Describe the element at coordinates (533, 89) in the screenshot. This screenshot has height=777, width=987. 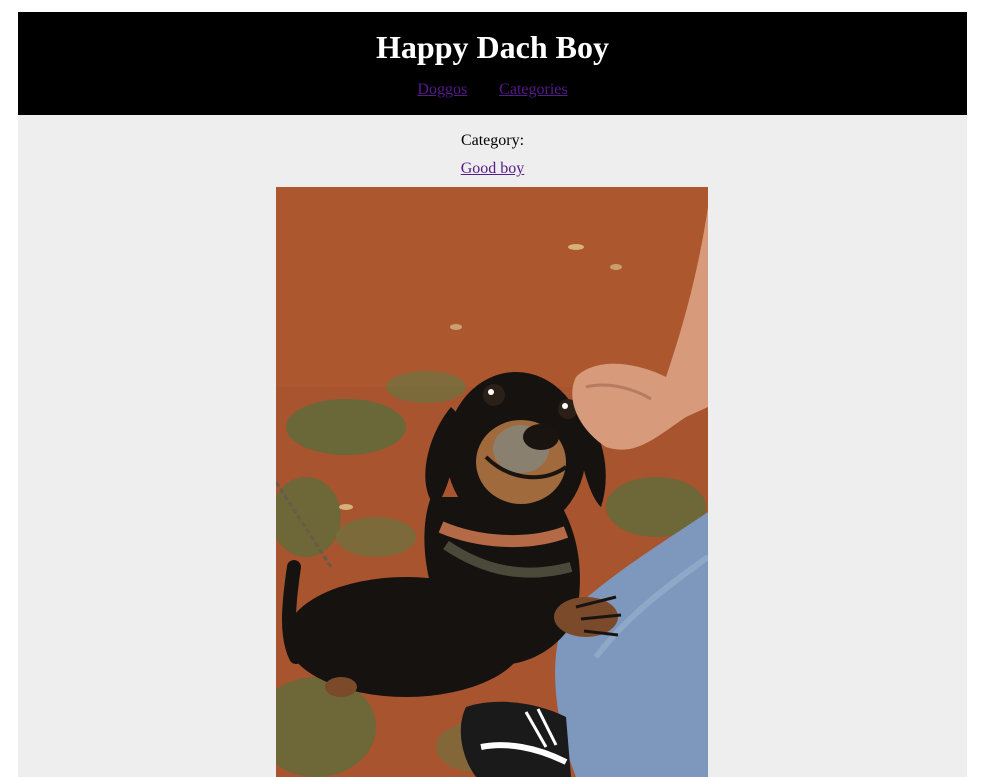
I see `nav-link-categories: Categories` at that location.